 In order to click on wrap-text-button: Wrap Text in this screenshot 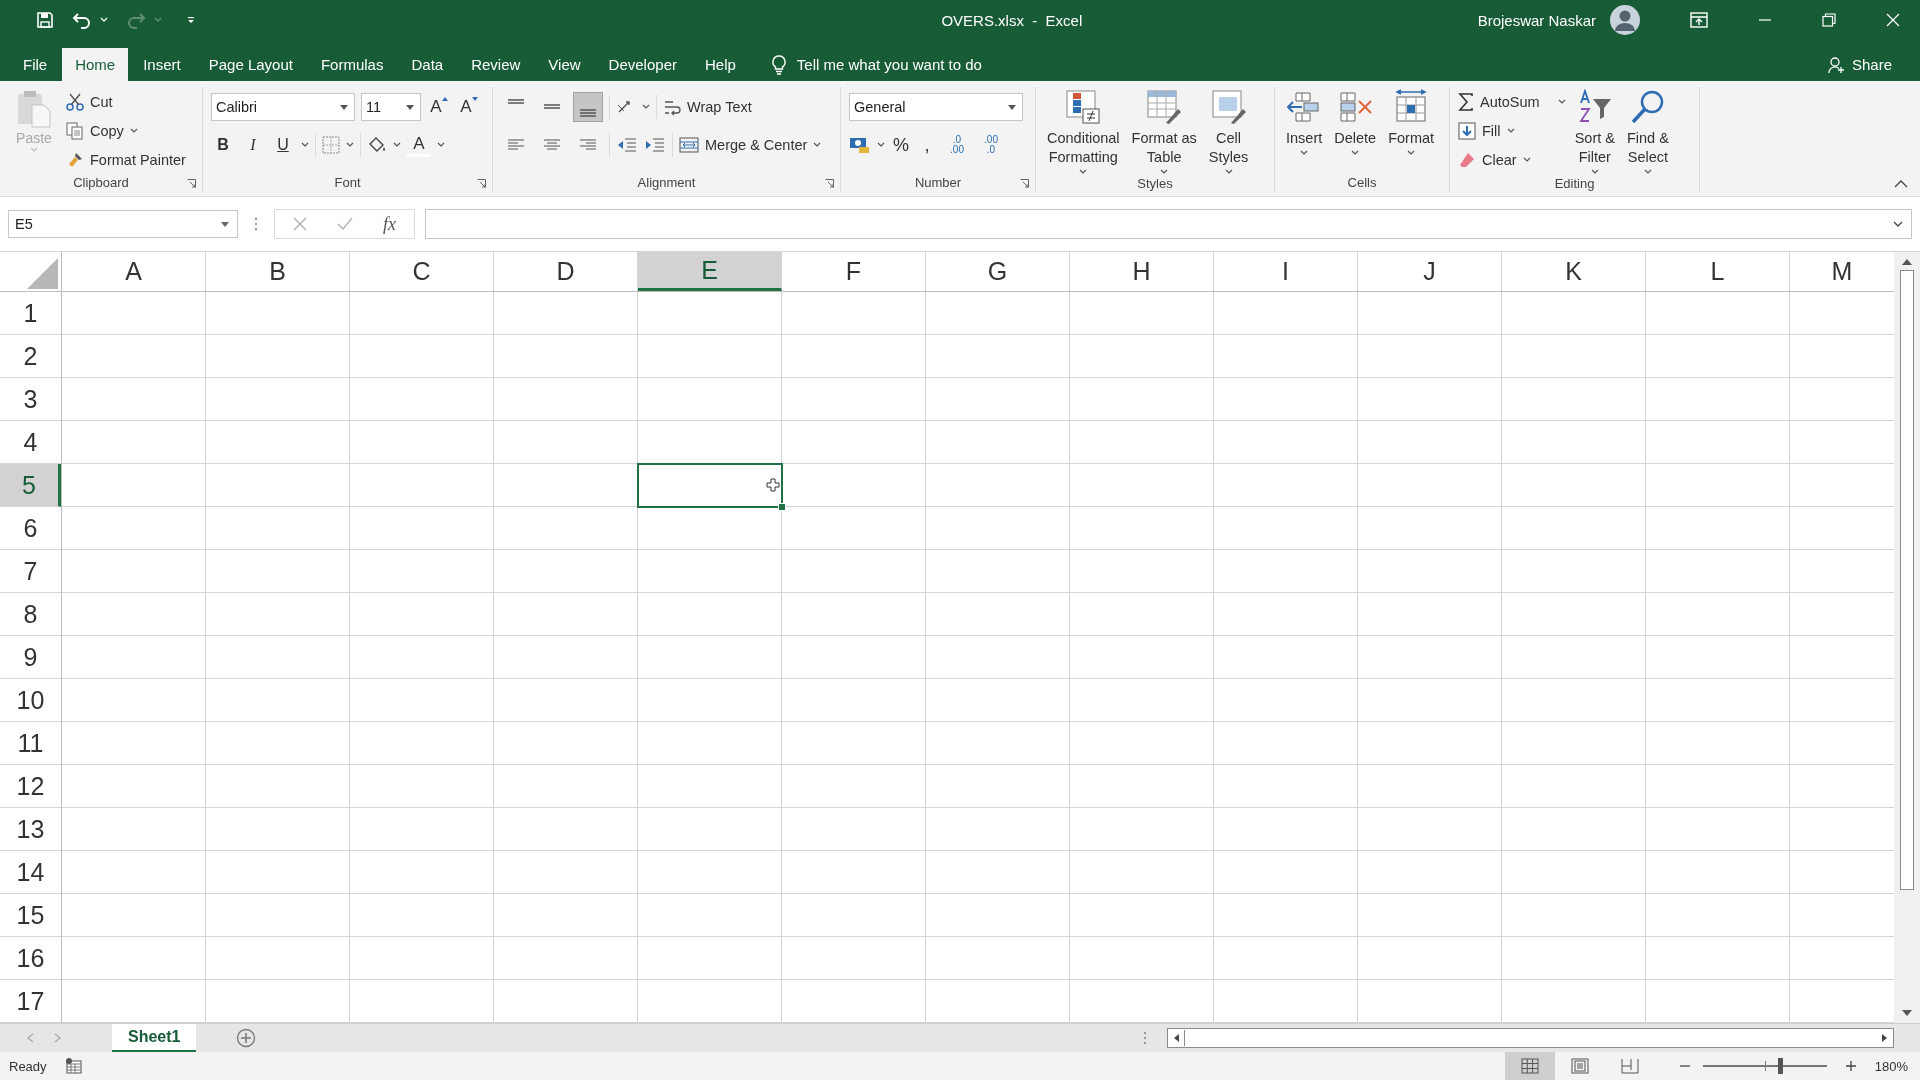, I will do `click(707, 107)`.